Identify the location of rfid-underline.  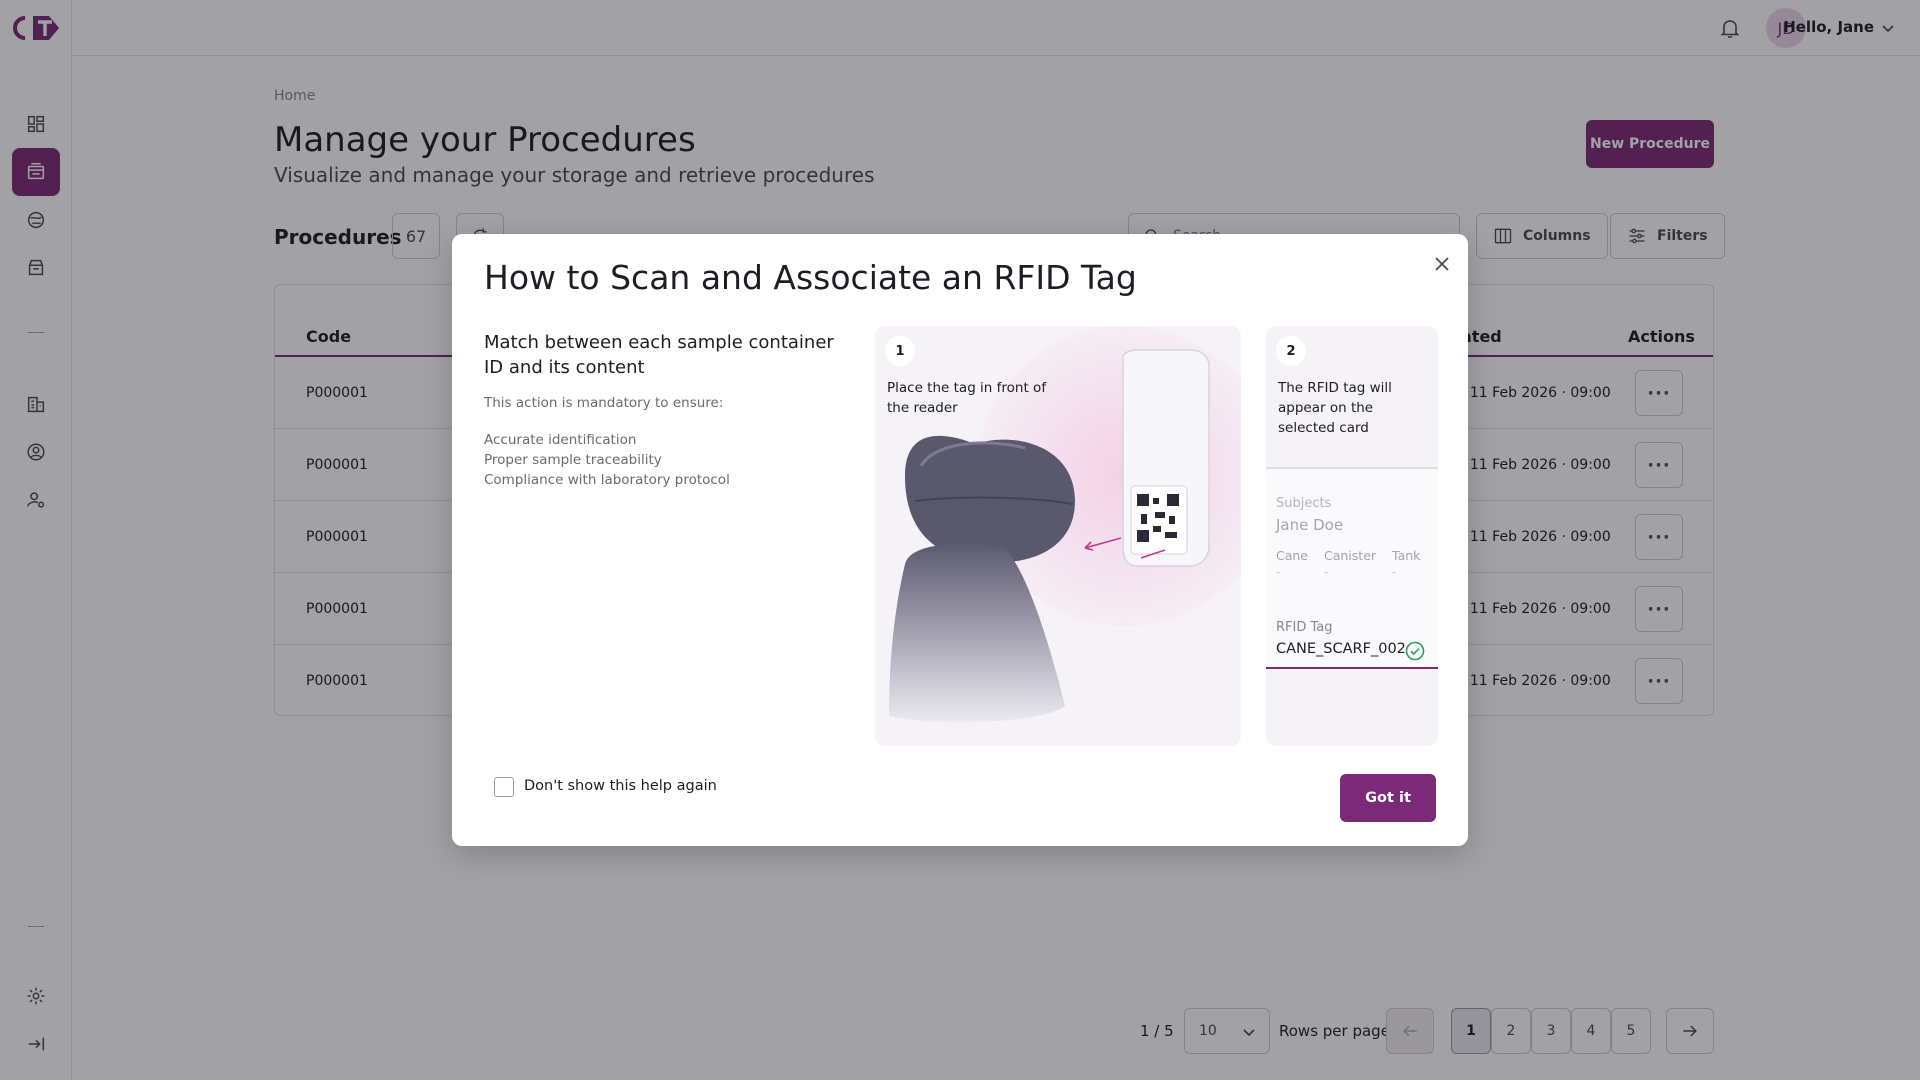
(1352, 668).